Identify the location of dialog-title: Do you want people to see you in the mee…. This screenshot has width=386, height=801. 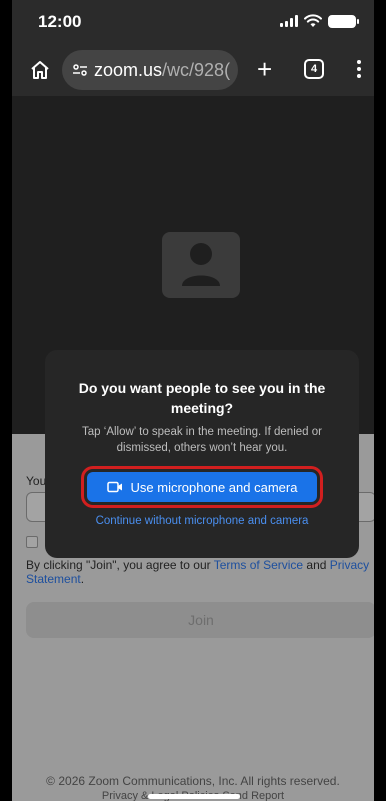
(202, 398).